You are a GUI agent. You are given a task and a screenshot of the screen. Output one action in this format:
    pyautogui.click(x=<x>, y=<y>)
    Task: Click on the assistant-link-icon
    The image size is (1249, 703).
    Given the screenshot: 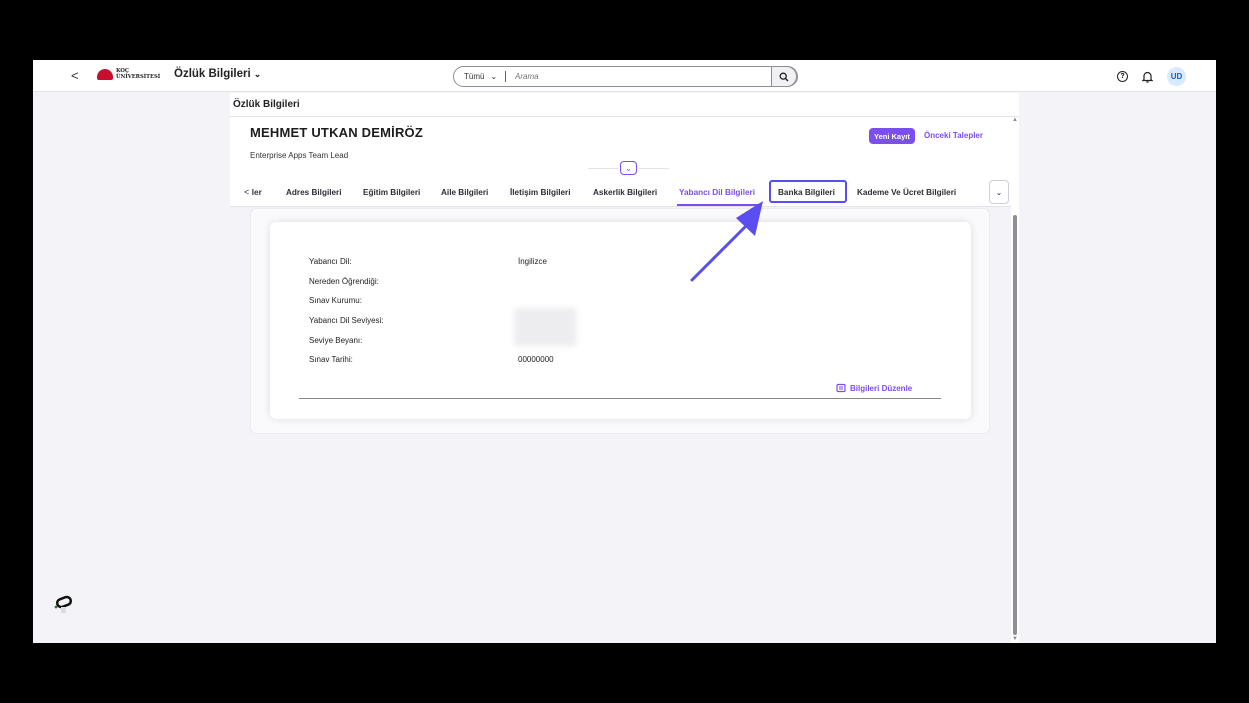 What is the action you would take?
    pyautogui.click(x=64, y=607)
    